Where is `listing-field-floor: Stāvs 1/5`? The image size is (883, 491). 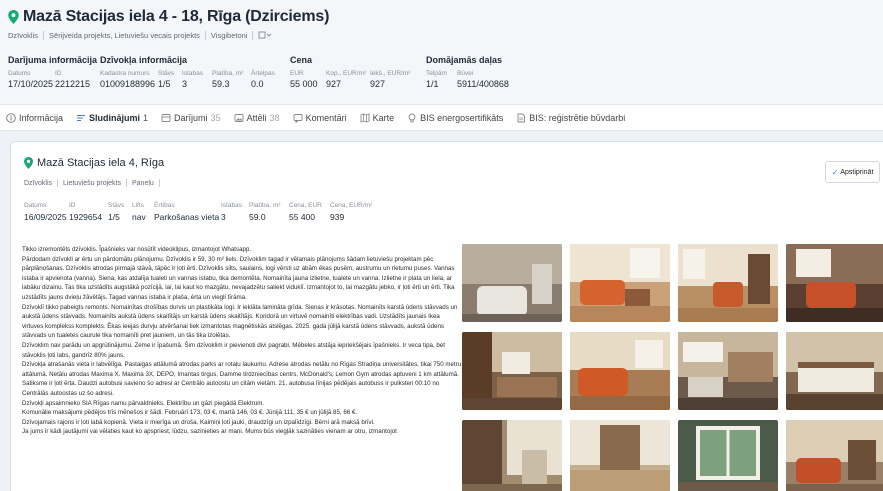 listing-field-floor: Stāvs 1/5 is located at coordinates (116, 212).